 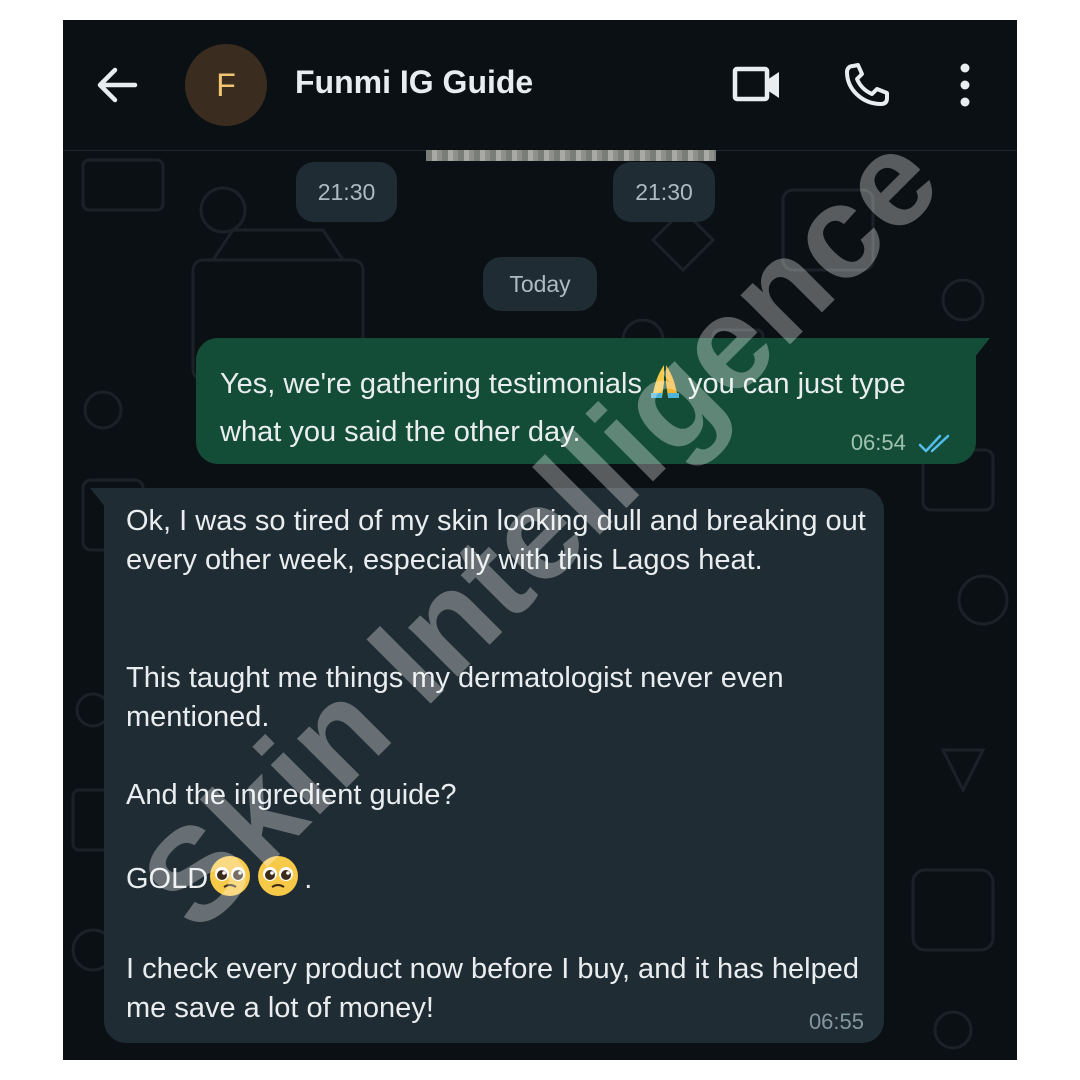 What do you see at coordinates (869, 85) in the screenshot?
I see `phone-icon` at bounding box center [869, 85].